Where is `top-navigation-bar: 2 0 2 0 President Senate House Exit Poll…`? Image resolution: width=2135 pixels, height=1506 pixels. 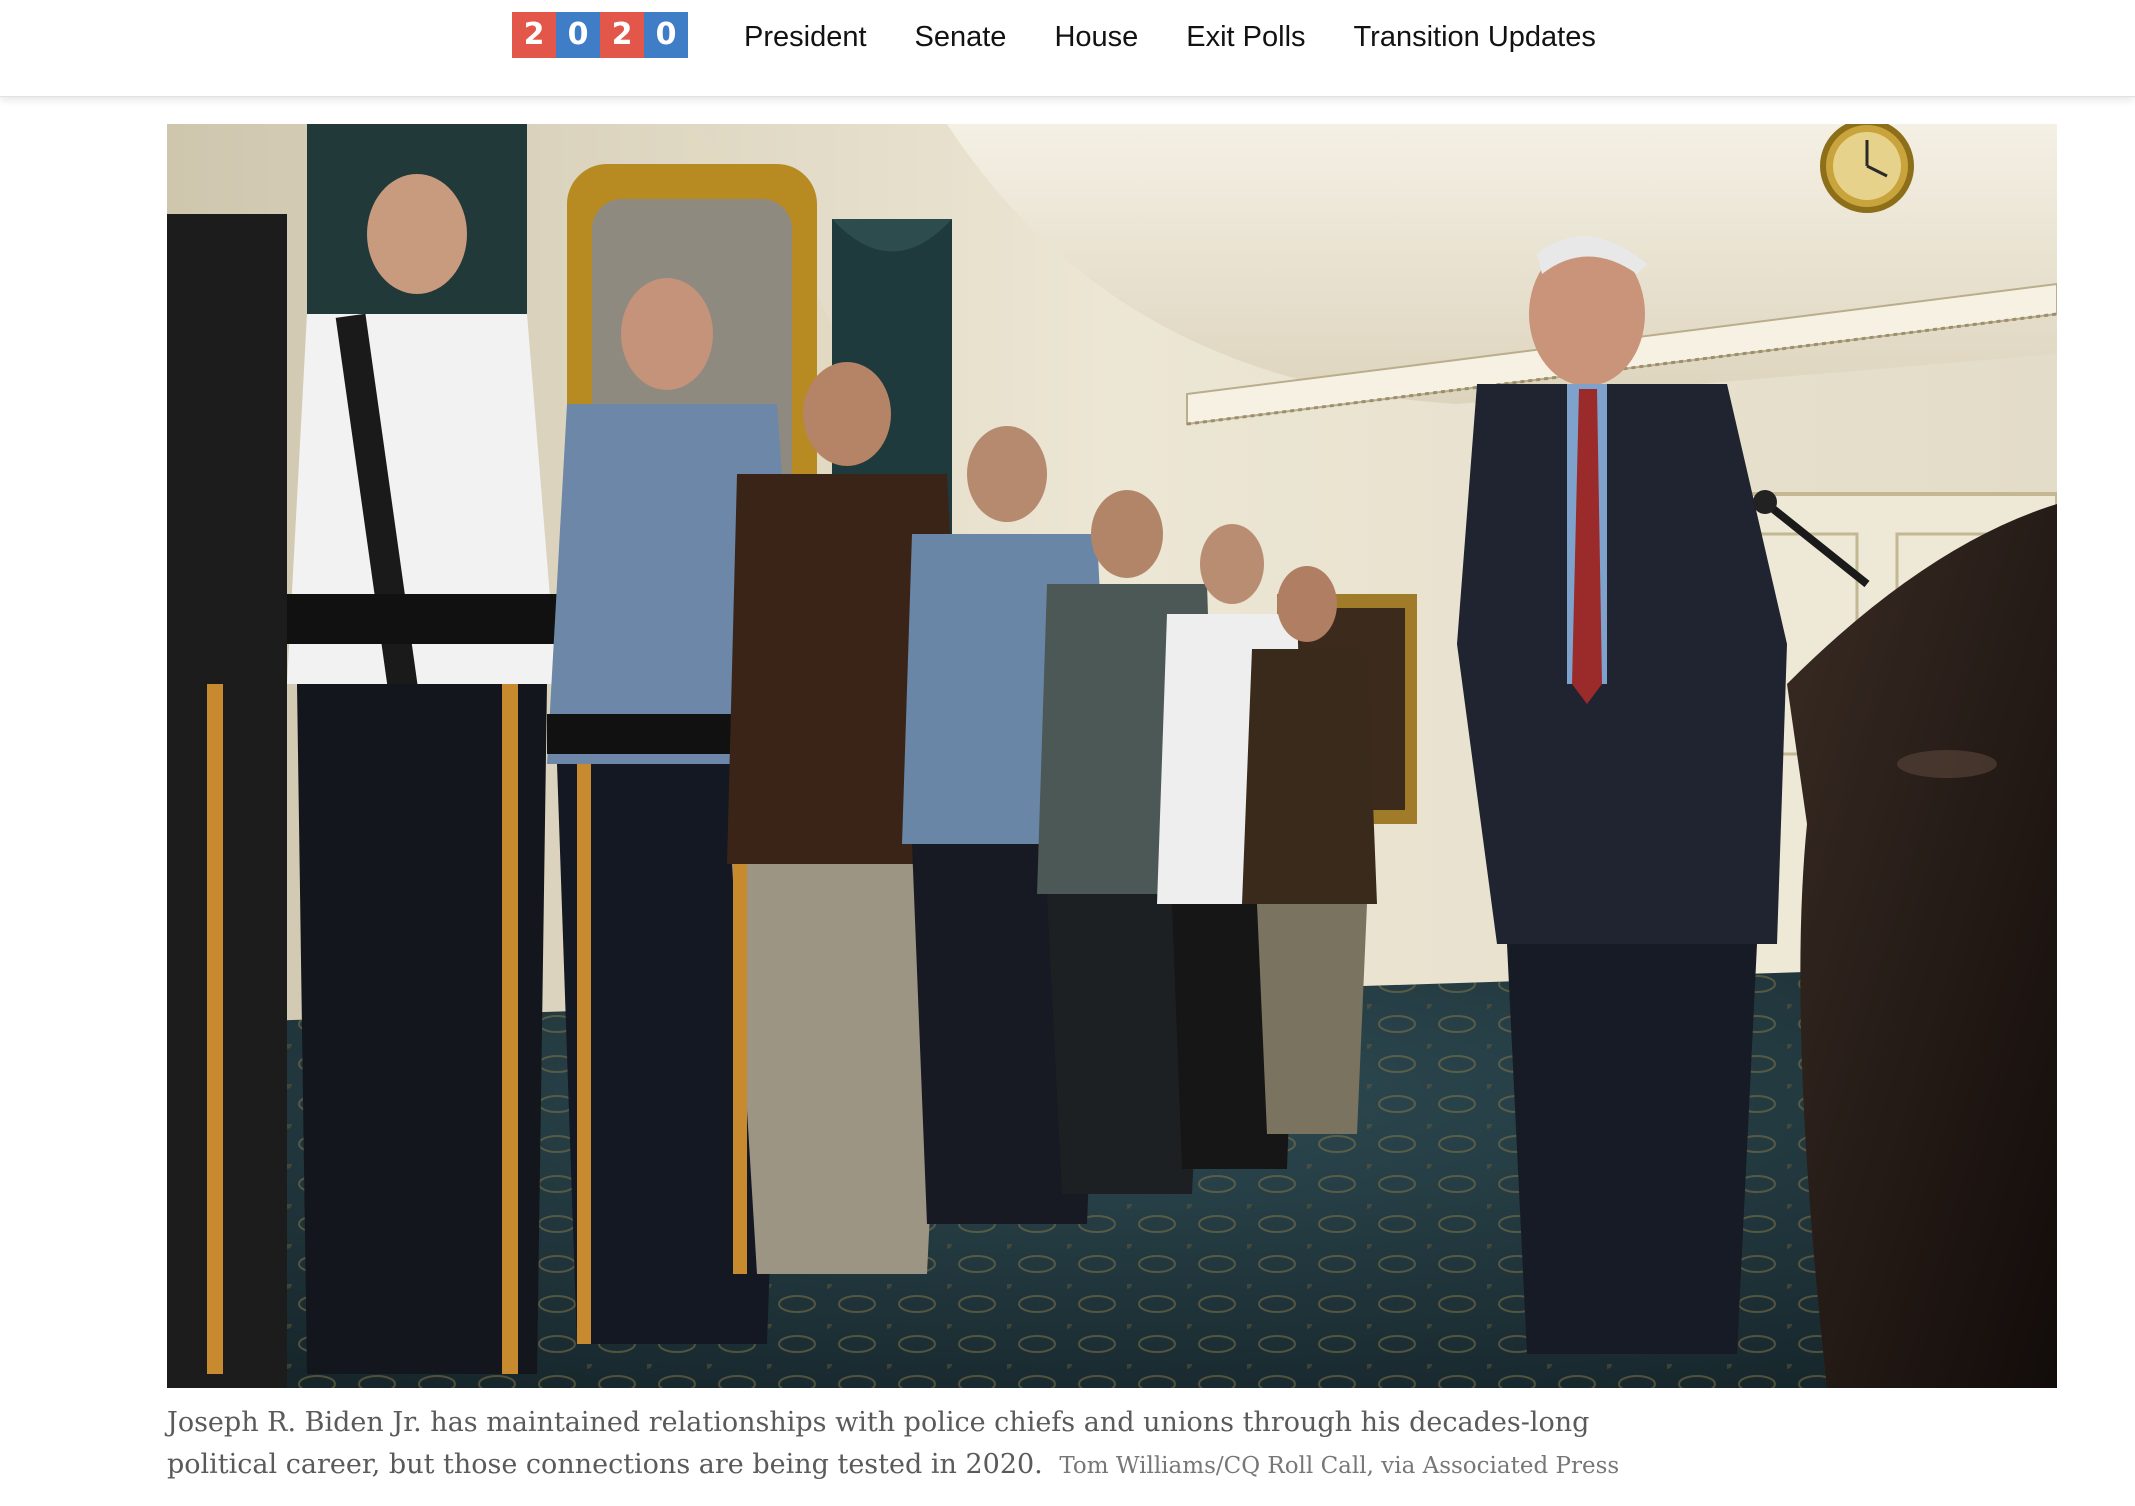 top-navigation-bar: 2 0 2 0 President Senate House Exit Poll… is located at coordinates (1067, 48).